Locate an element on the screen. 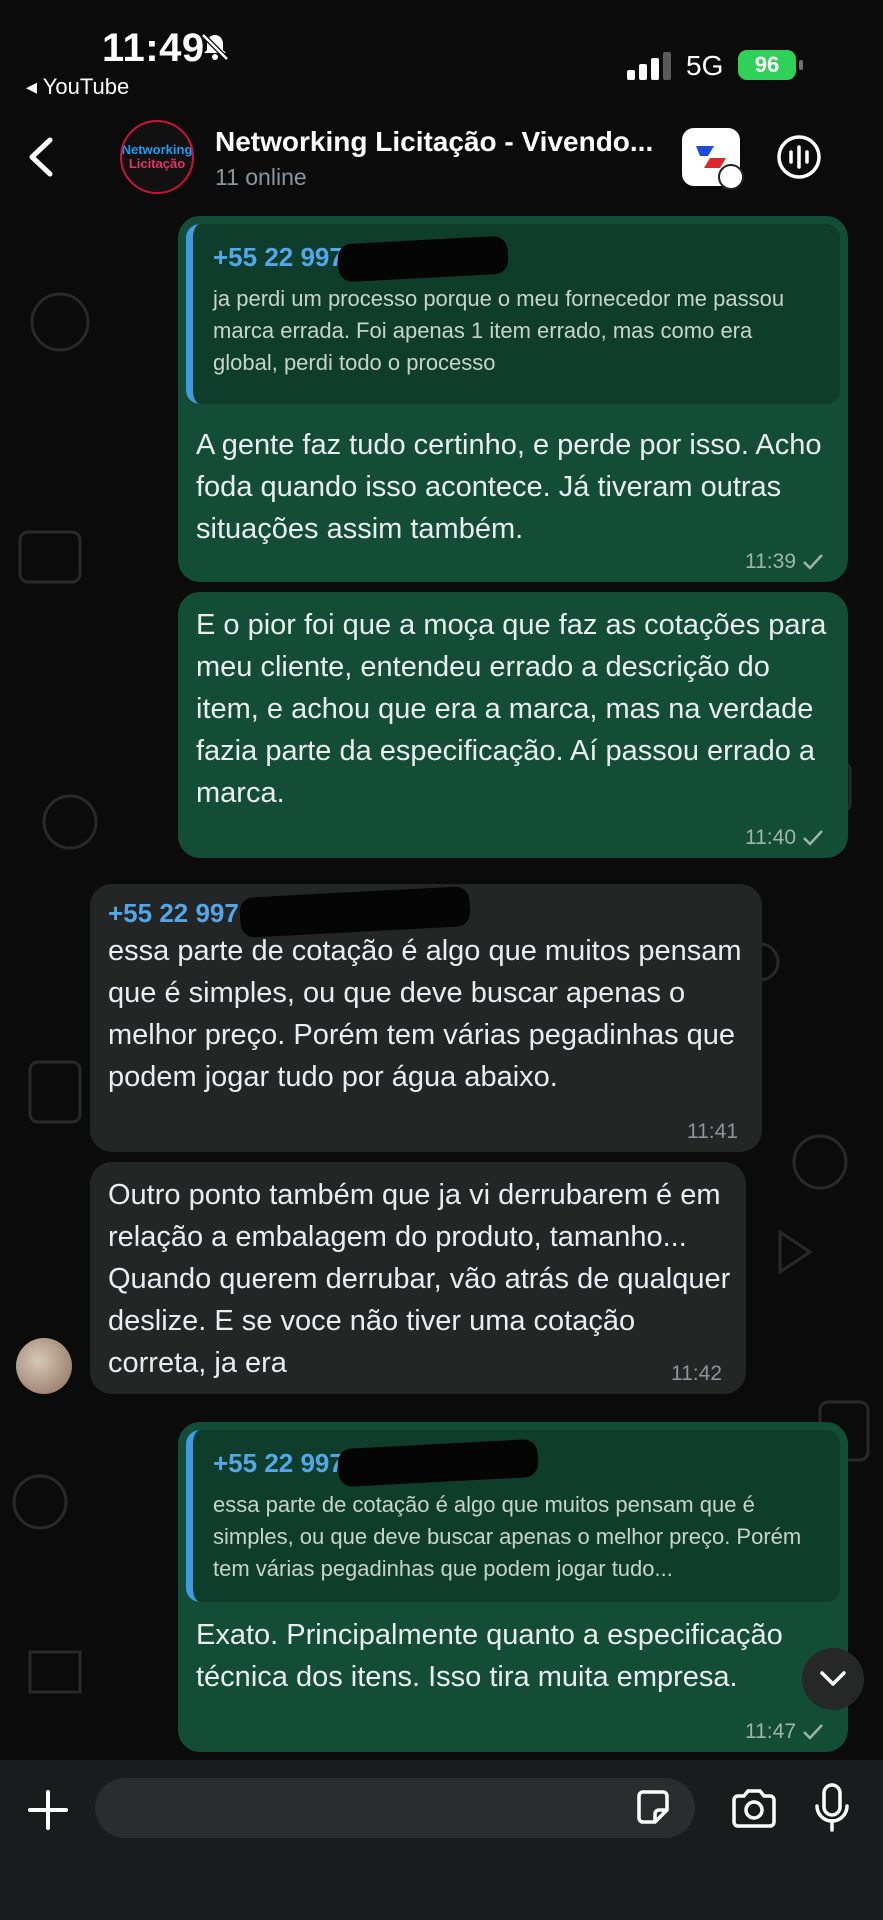 The width and height of the screenshot is (883, 1920). scroll-to-bottom-button is located at coordinates (833, 1679).